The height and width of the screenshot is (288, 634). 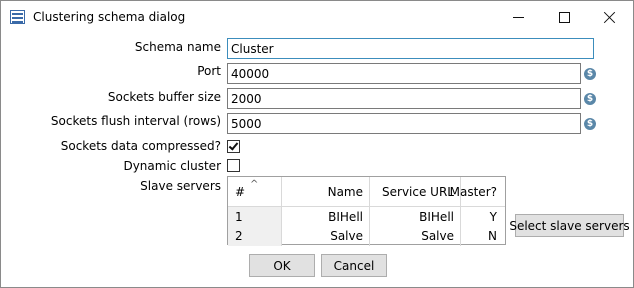 I want to click on sockets-buffer-size-input, so click(x=404, y=98).